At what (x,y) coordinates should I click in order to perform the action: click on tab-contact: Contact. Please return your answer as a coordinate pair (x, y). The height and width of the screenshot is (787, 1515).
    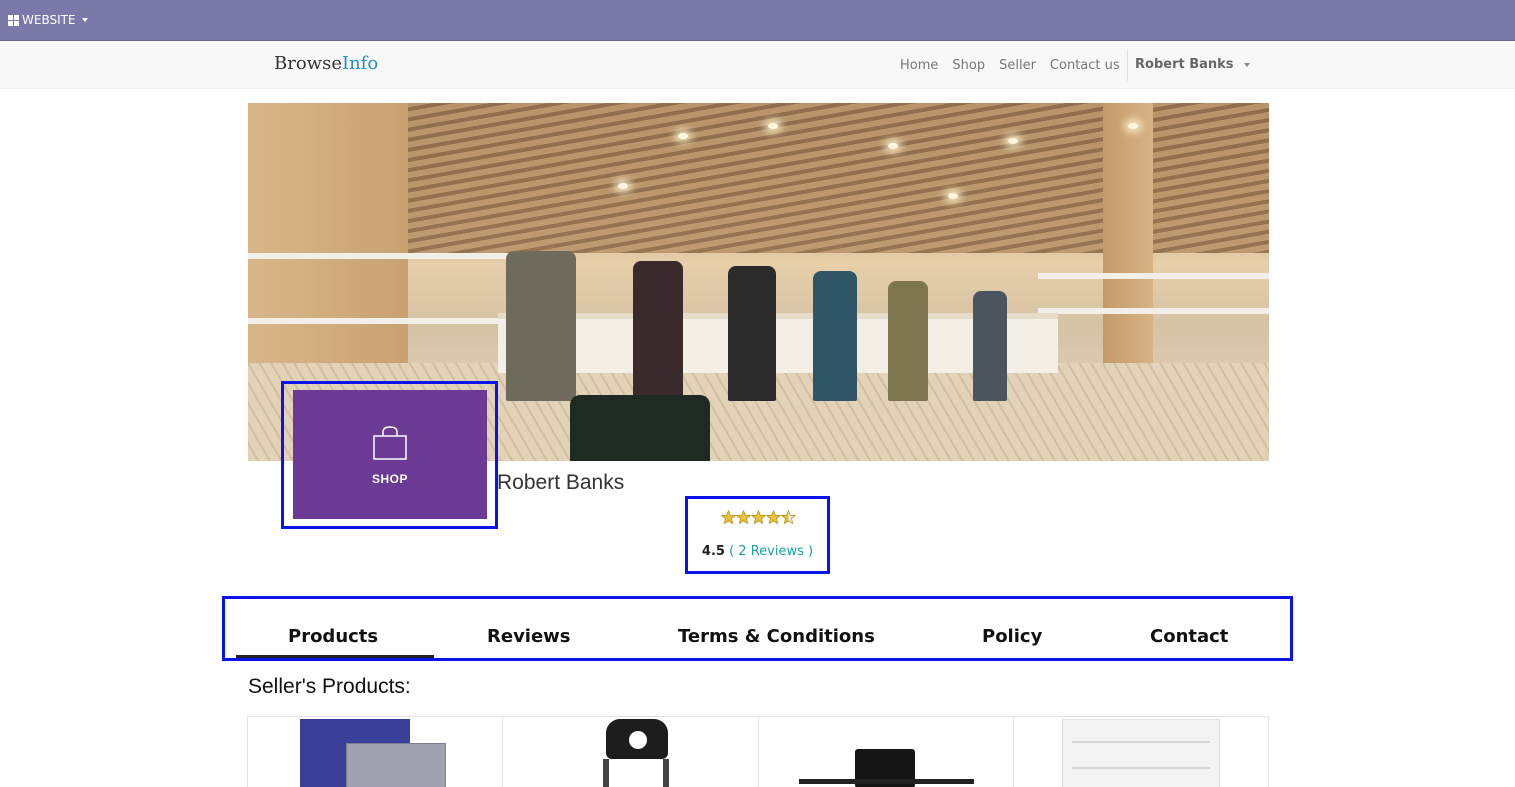
    Looking at the image, I should click on (1189, 636).